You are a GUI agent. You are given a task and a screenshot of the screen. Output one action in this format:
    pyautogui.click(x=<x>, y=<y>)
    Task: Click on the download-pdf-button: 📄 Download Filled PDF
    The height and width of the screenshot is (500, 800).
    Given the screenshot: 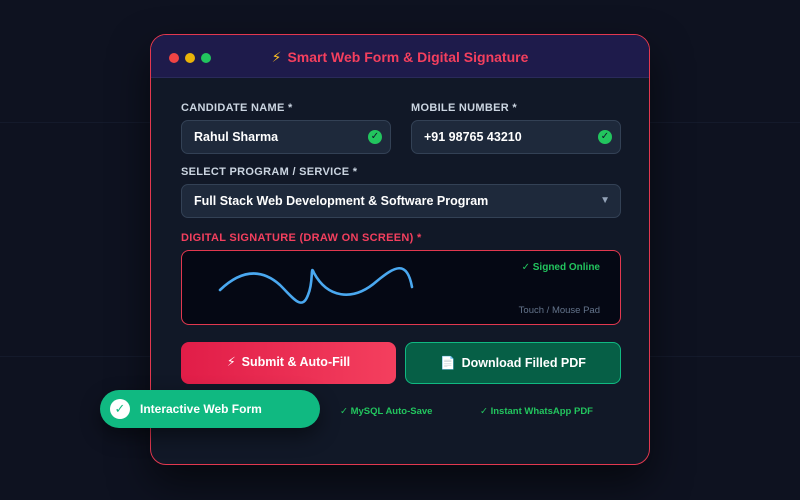 What is the action you would take?
    pyautogui.click(x=513, y=363)
    